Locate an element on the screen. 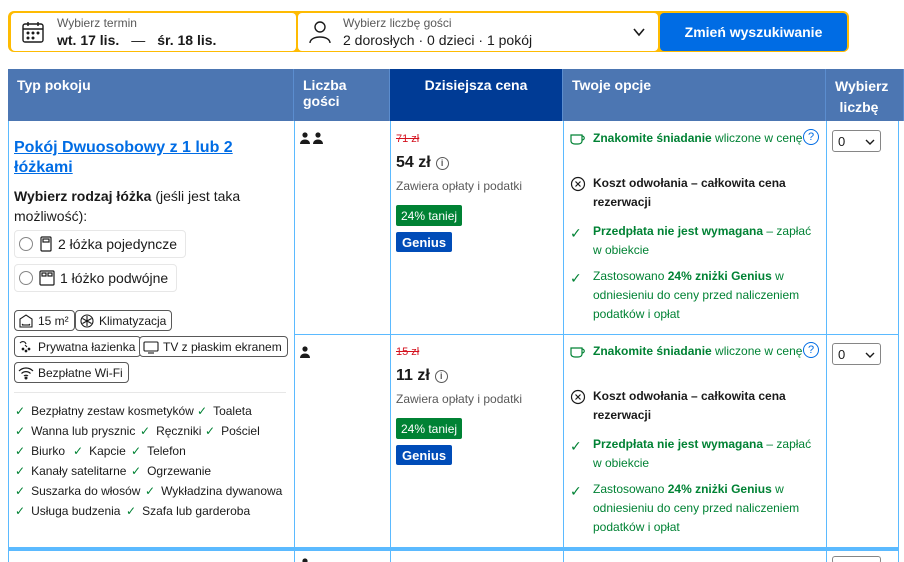 Image resolution: width=904 pixels, height=562 pixels. bed-option-label: 2 łóżka pojedyncze is located at coordinates (118, 244).